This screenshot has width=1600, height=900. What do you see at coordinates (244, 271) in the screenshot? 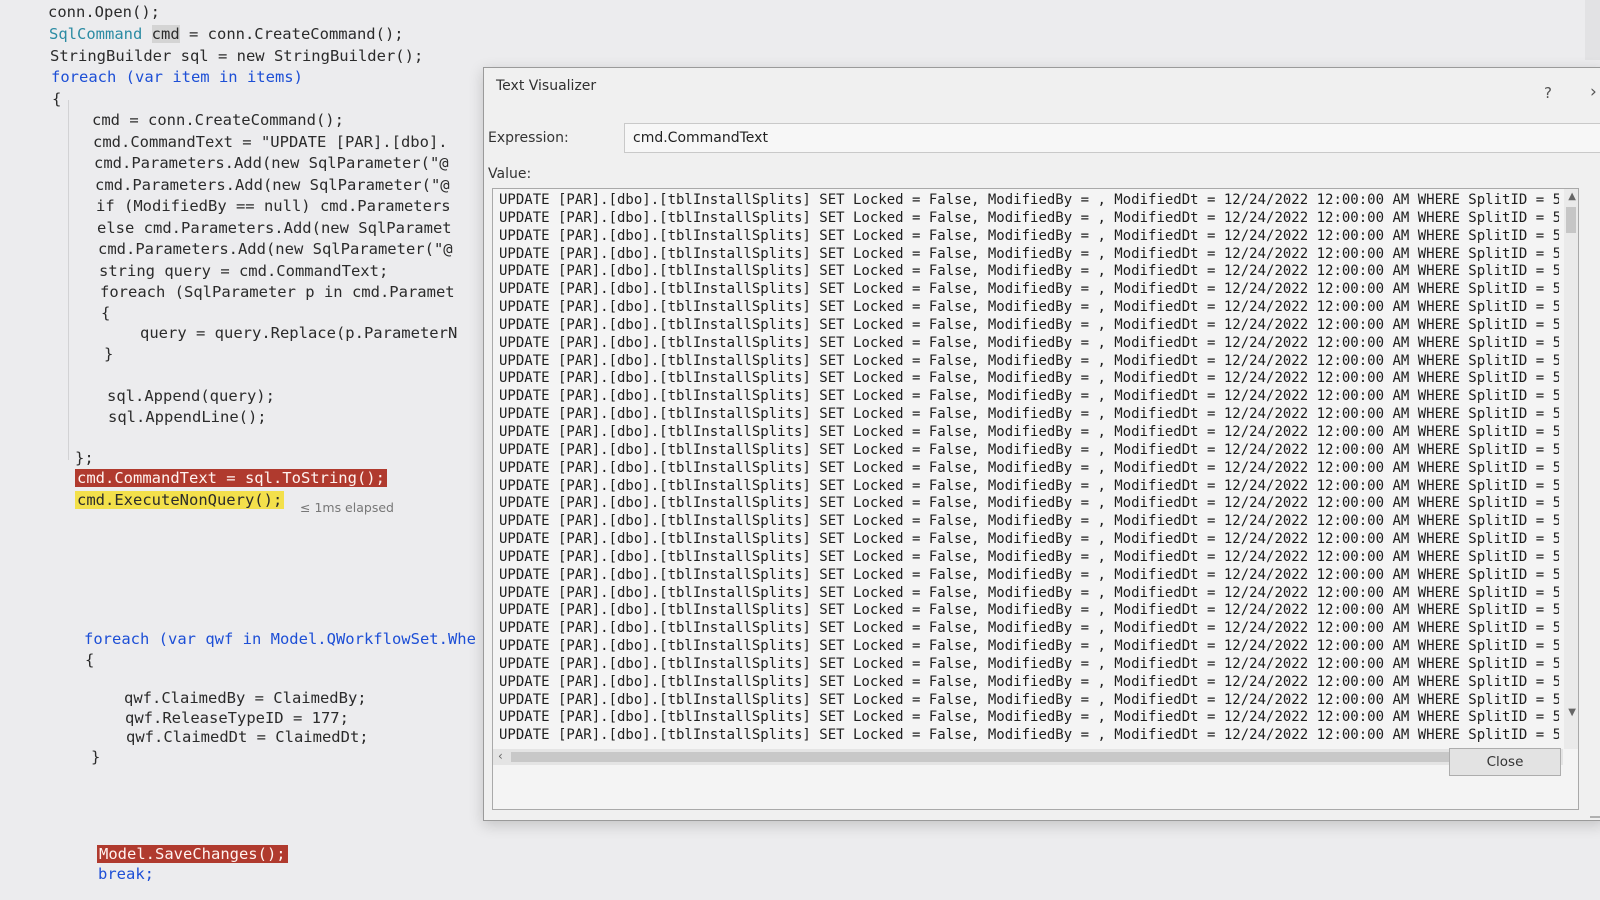
I see `code-line-13: string query = cmd.CommandText;` at bounding box center [244, 271].